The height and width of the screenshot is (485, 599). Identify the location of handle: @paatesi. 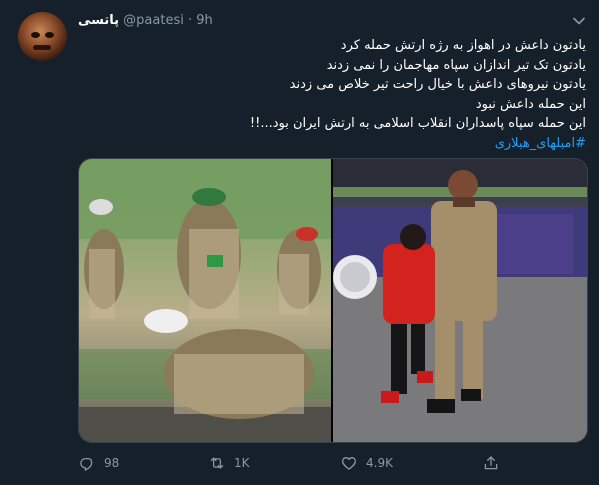
(153, 20).